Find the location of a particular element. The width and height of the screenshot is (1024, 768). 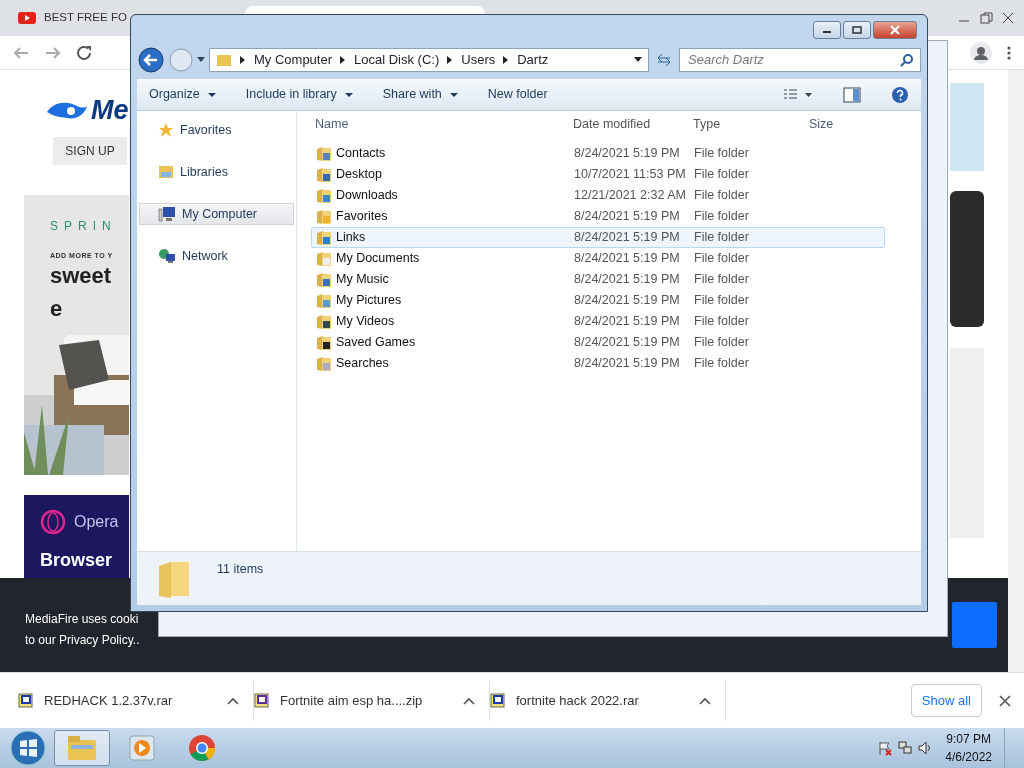

breadcrumb-item: Users is located at coordinates (478, 60).